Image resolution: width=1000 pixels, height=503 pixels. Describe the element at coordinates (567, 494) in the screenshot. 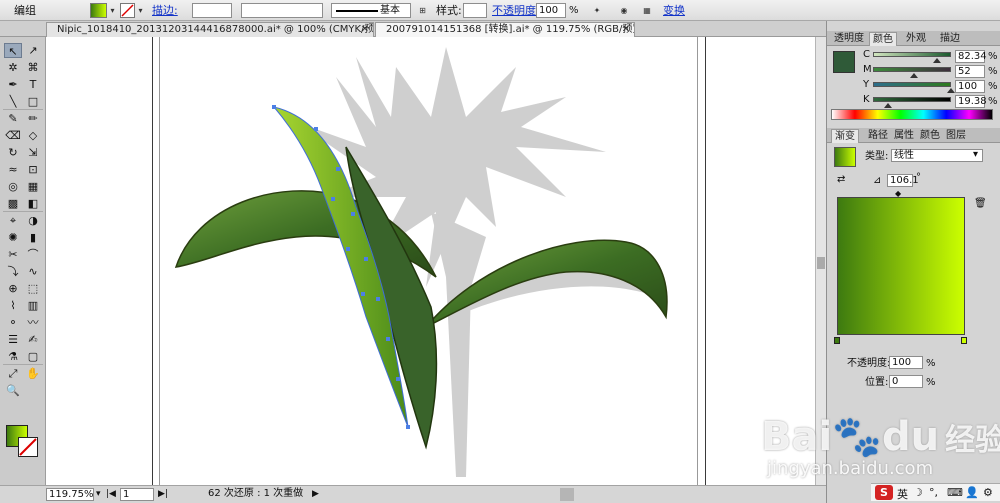

I see `hscroll-thumb` at that location.